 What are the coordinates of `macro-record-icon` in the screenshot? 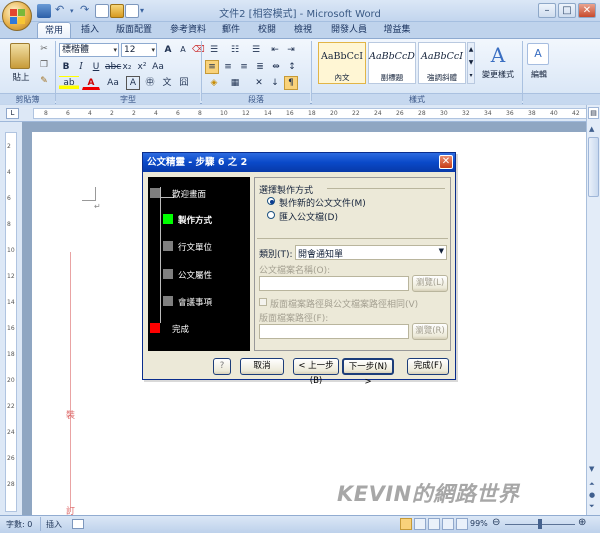 It's located at (78, 524).